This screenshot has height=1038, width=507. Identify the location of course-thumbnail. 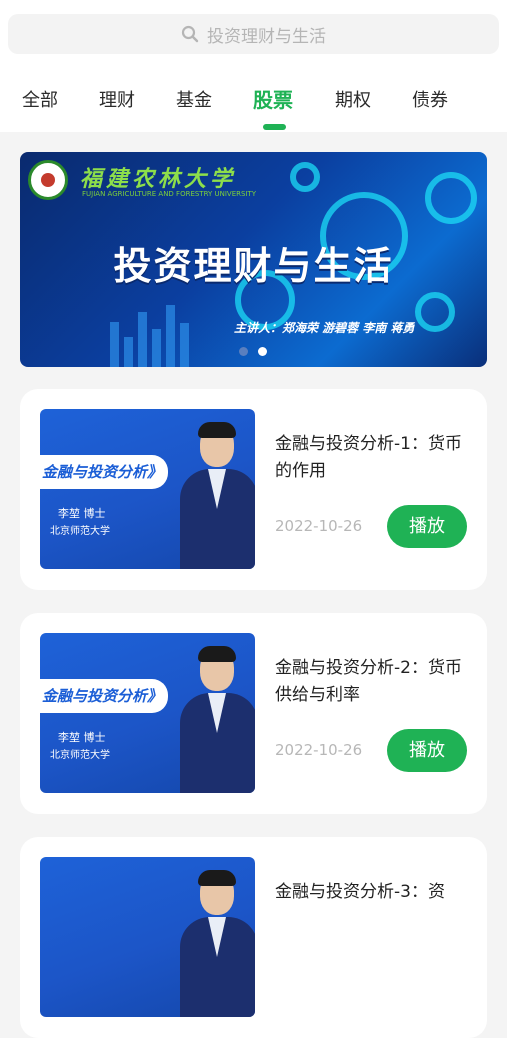
(147, 937).